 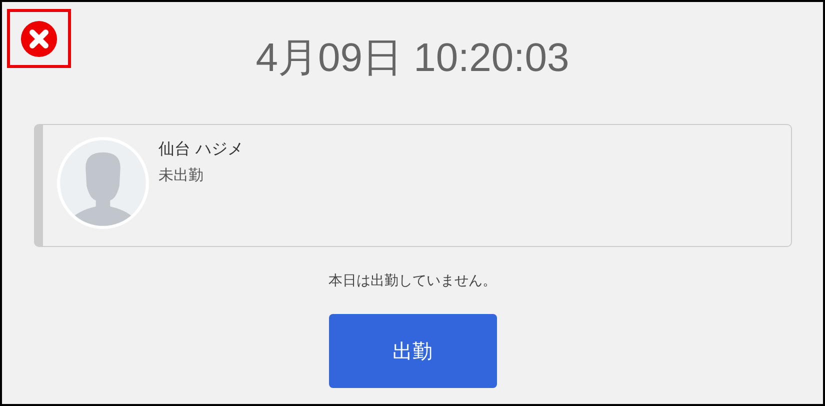 I want to click on employee-name: 仙台 ハジメ, so click(x=201, y=149).